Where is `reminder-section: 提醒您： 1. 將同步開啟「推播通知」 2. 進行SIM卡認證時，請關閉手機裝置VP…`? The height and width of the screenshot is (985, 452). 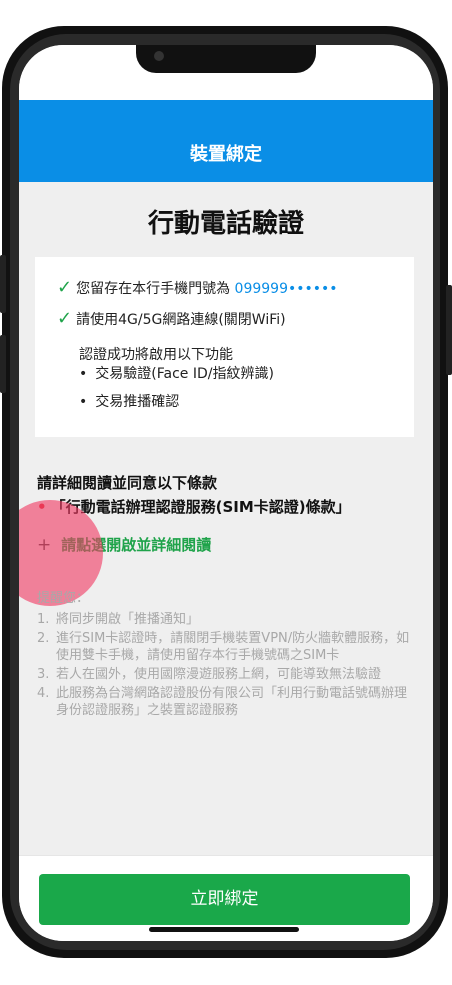 reminder-section: 提醒您： 1. 將同步開啟「推播通知」 2. 進行SIM卡認證時，請關閉手機裝置VP… is located at coordinates (227, 655).